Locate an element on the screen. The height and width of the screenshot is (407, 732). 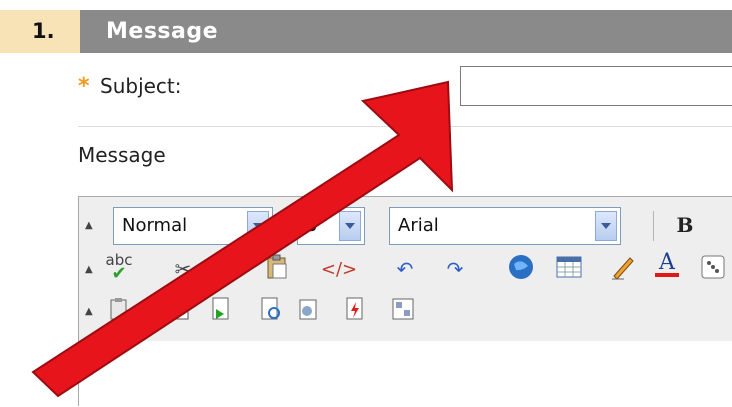
flash-icon is located at coordinates (355, 309).